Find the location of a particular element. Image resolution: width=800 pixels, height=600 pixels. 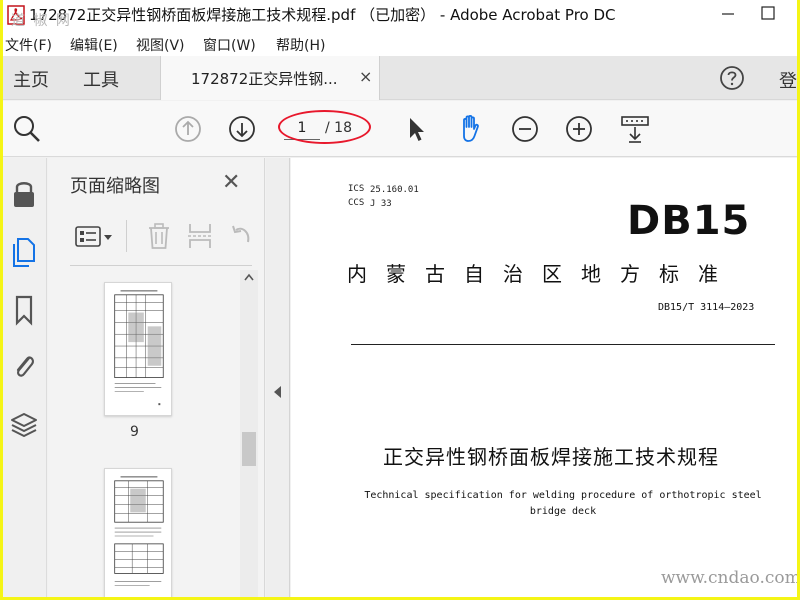

attachment-icon is located at coordinates (24, 367).